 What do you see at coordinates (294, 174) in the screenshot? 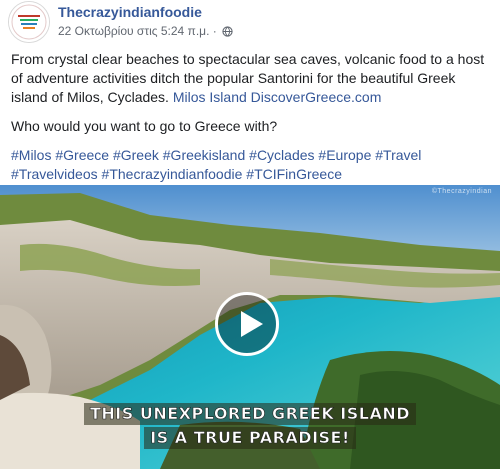
I see `hashtag-tcifingreece: #TCIFinGreece` at bounding box center [294, 174].